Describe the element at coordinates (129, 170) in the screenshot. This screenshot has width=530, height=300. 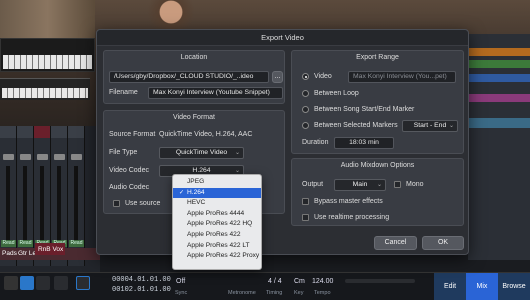
I see `video-codec-label: Video Codec` at that location.